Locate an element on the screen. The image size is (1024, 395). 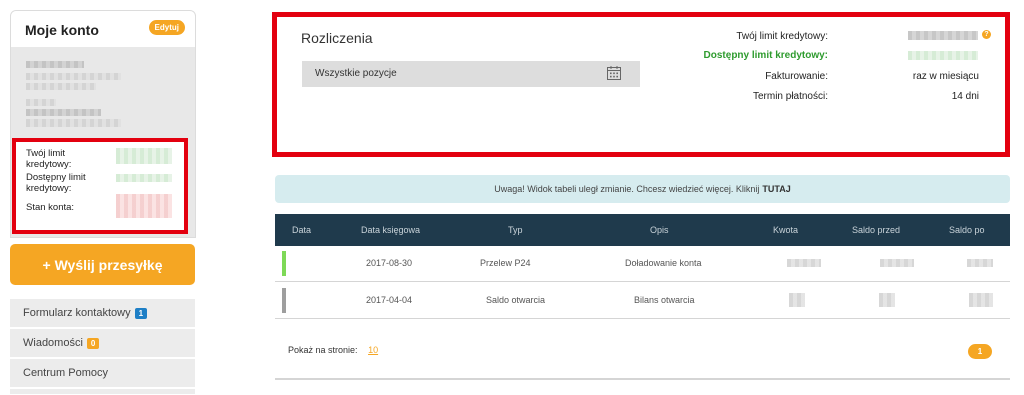
menu-item-label: Wiadomości is located at coordinates (53, 343).